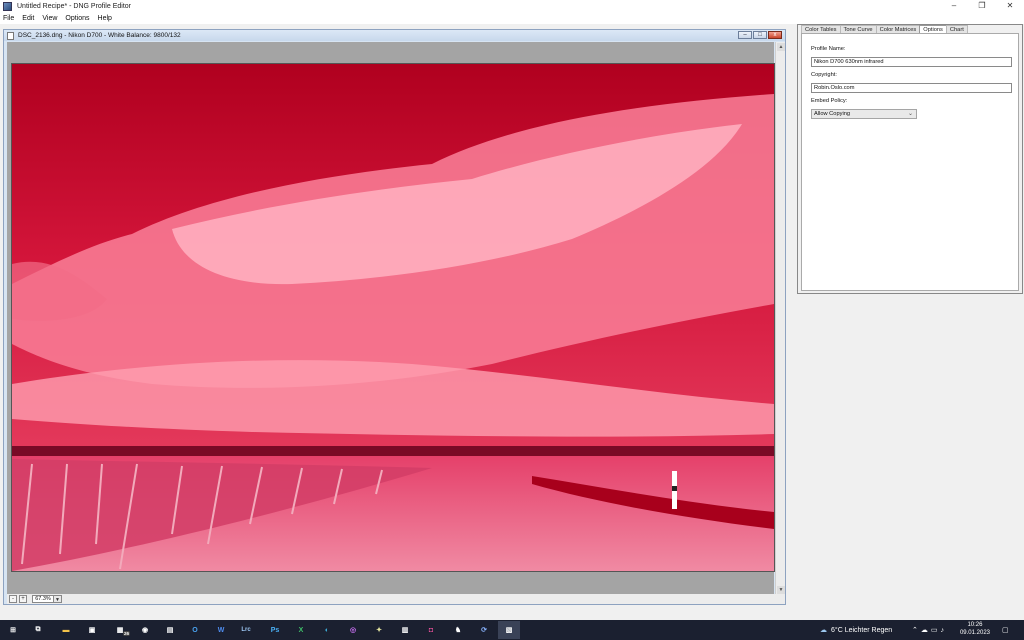 Image resolution: width=1024 pixels, height=640 pixels. What do you see at coordinates (936, 630) in the screenshot?
I see `network-icon: ▭` at bounding box center [936, 630].